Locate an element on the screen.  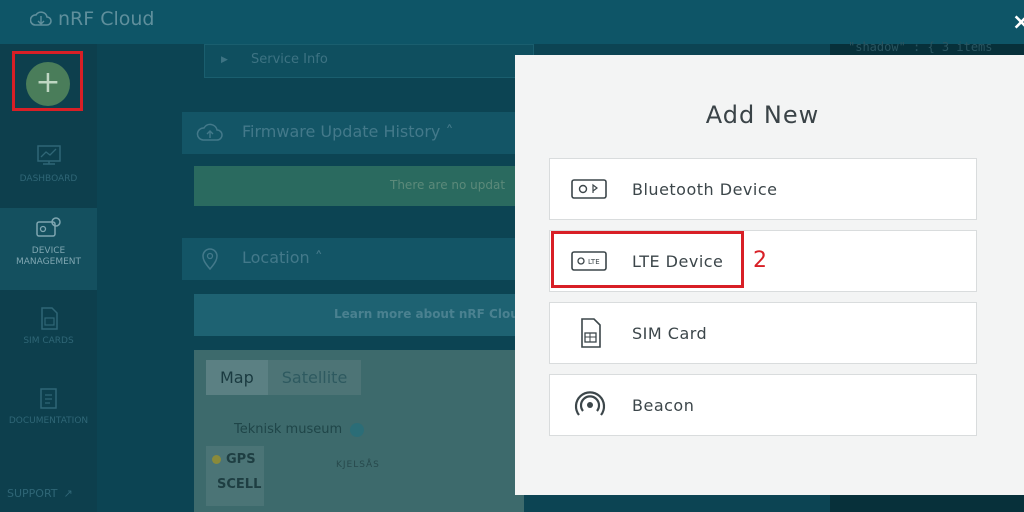
brand: nRF Cloud is located at coordinates (92, 19).